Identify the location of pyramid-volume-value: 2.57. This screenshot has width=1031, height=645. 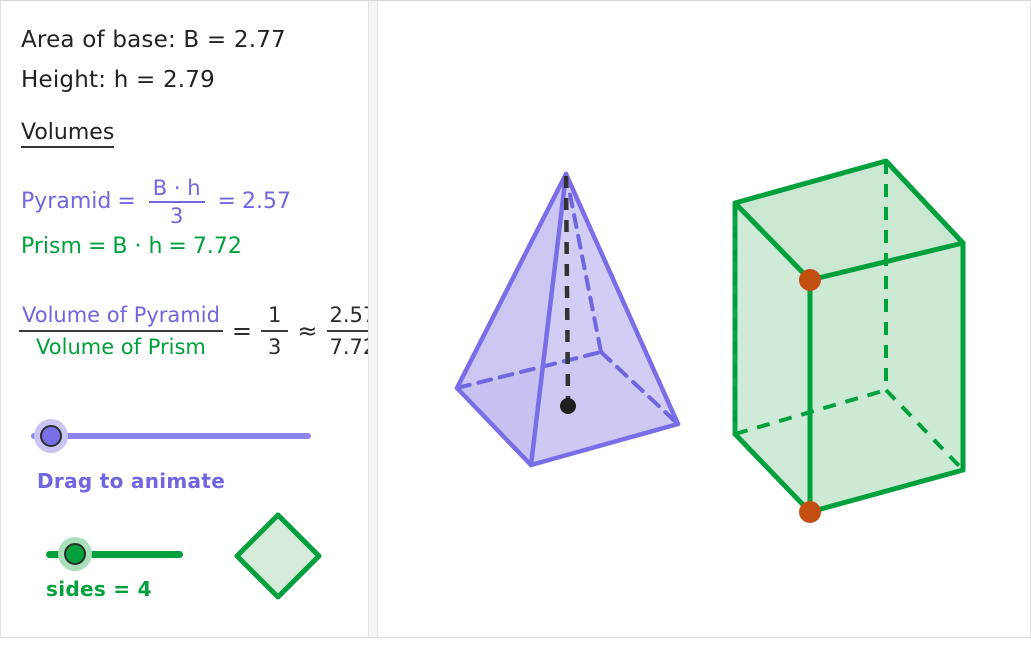
(266, 202).